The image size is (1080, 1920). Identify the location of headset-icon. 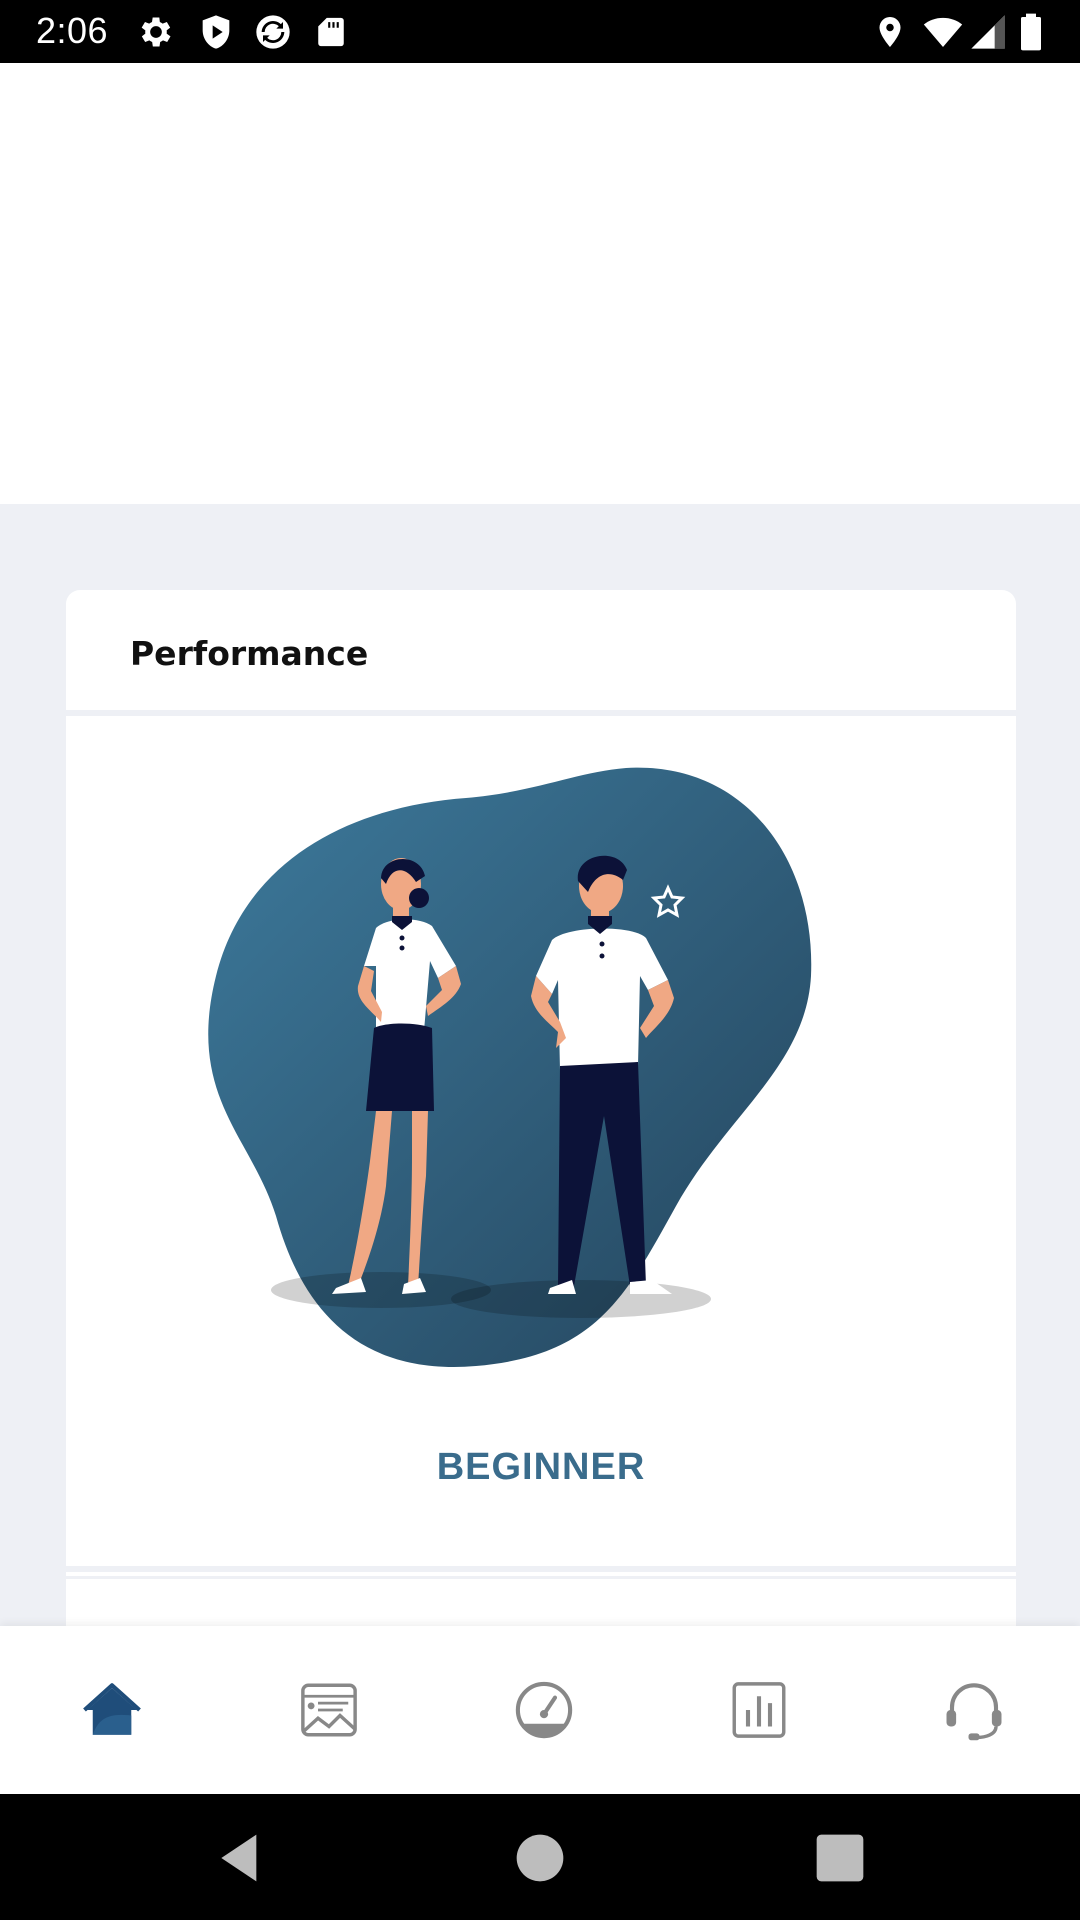
(974, 1712).